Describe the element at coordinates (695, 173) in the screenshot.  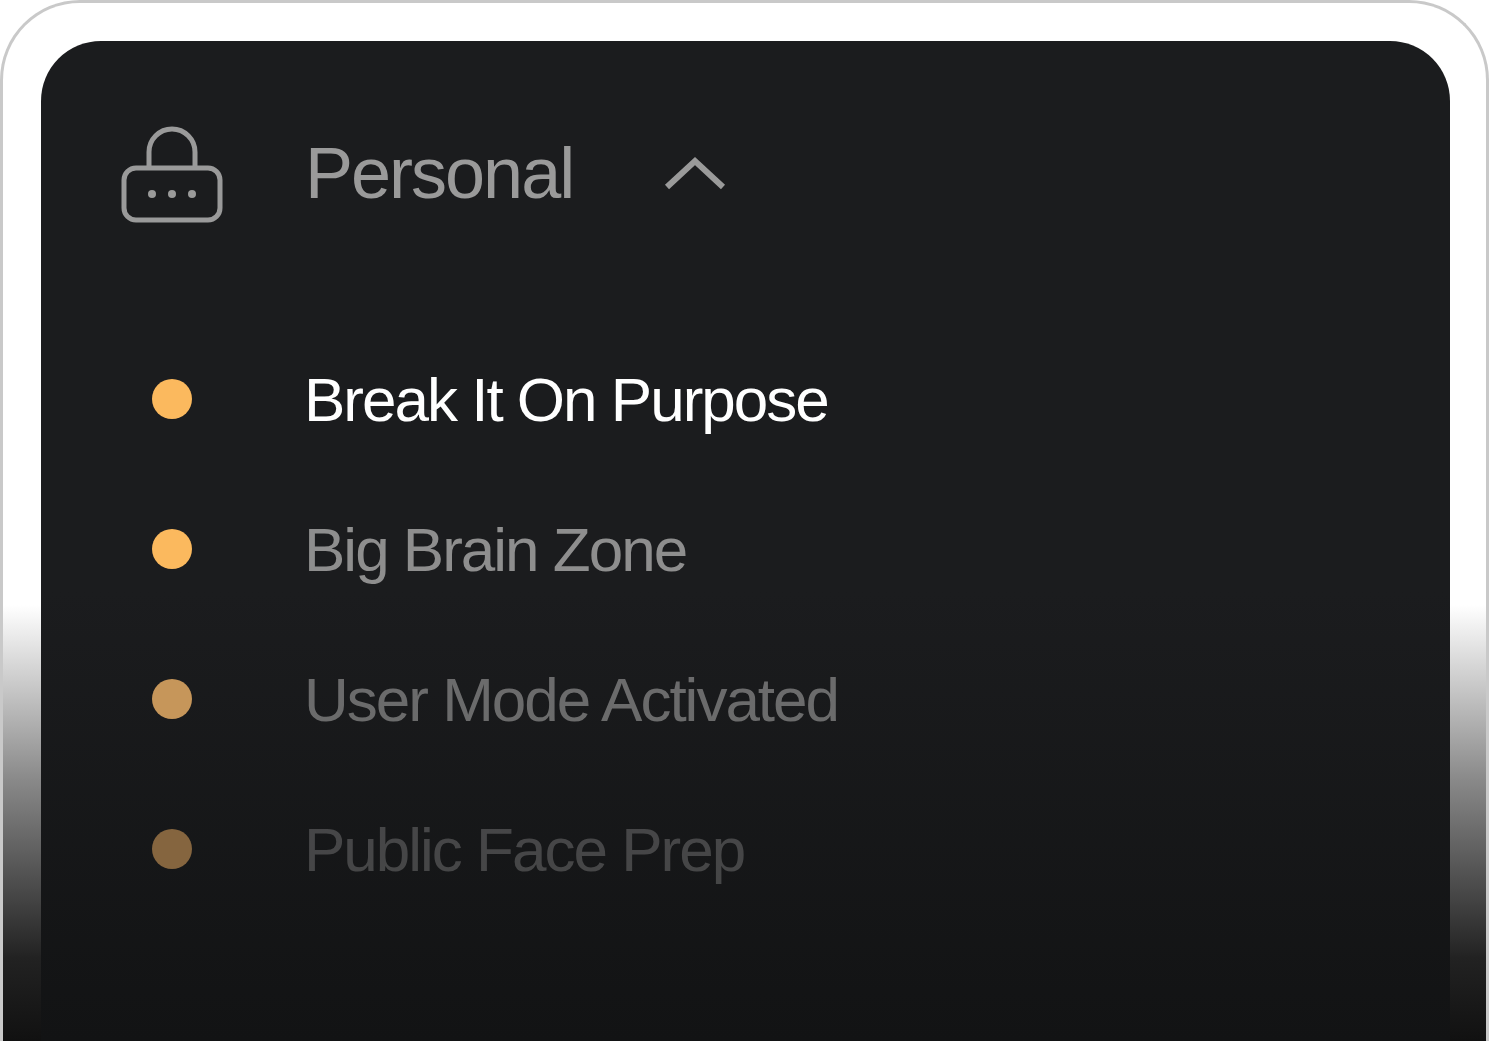
I see `chevron-up-icon` at that location.